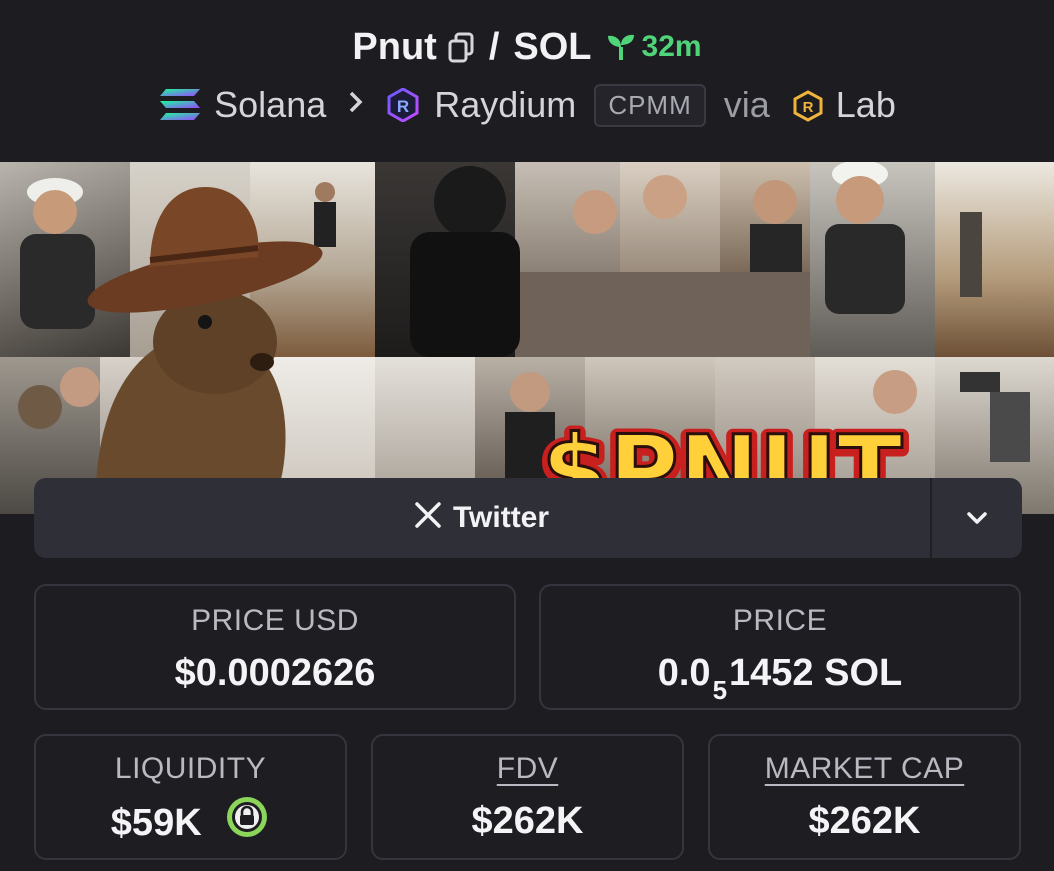  I want to click on lock-icon, so click(247, 822).